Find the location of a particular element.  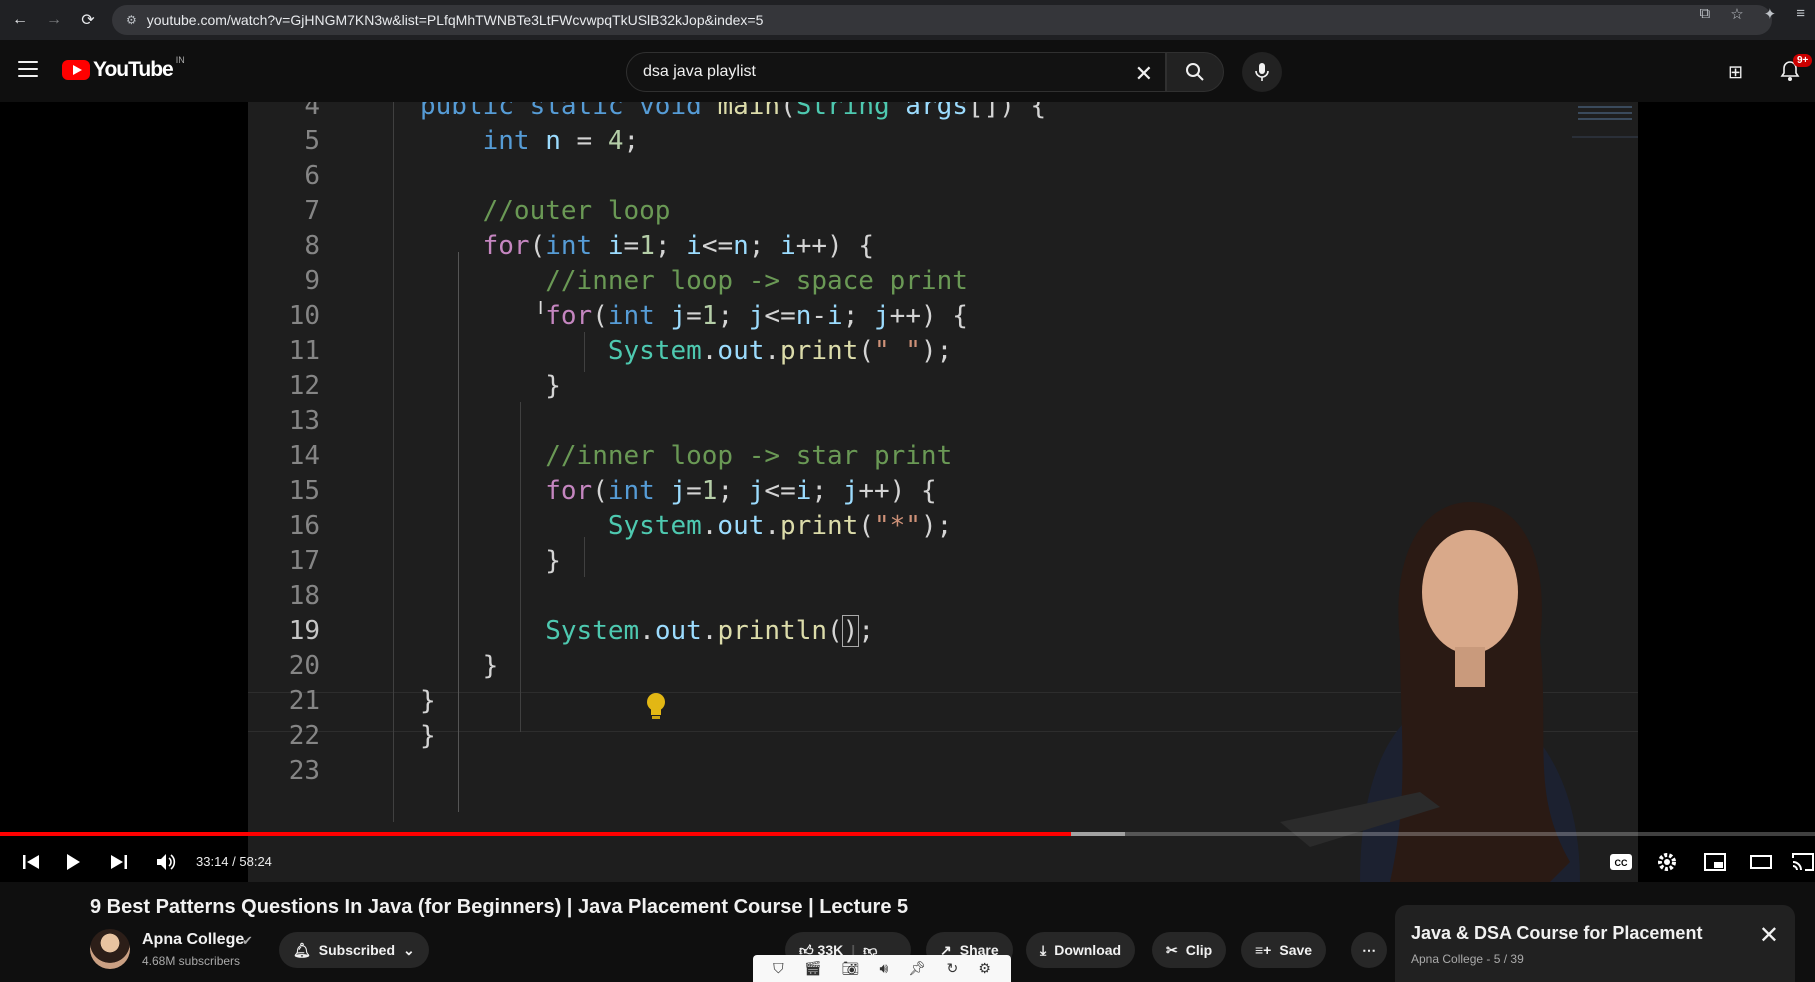

theater-mode-icon is located at coordinates (1761, 862).